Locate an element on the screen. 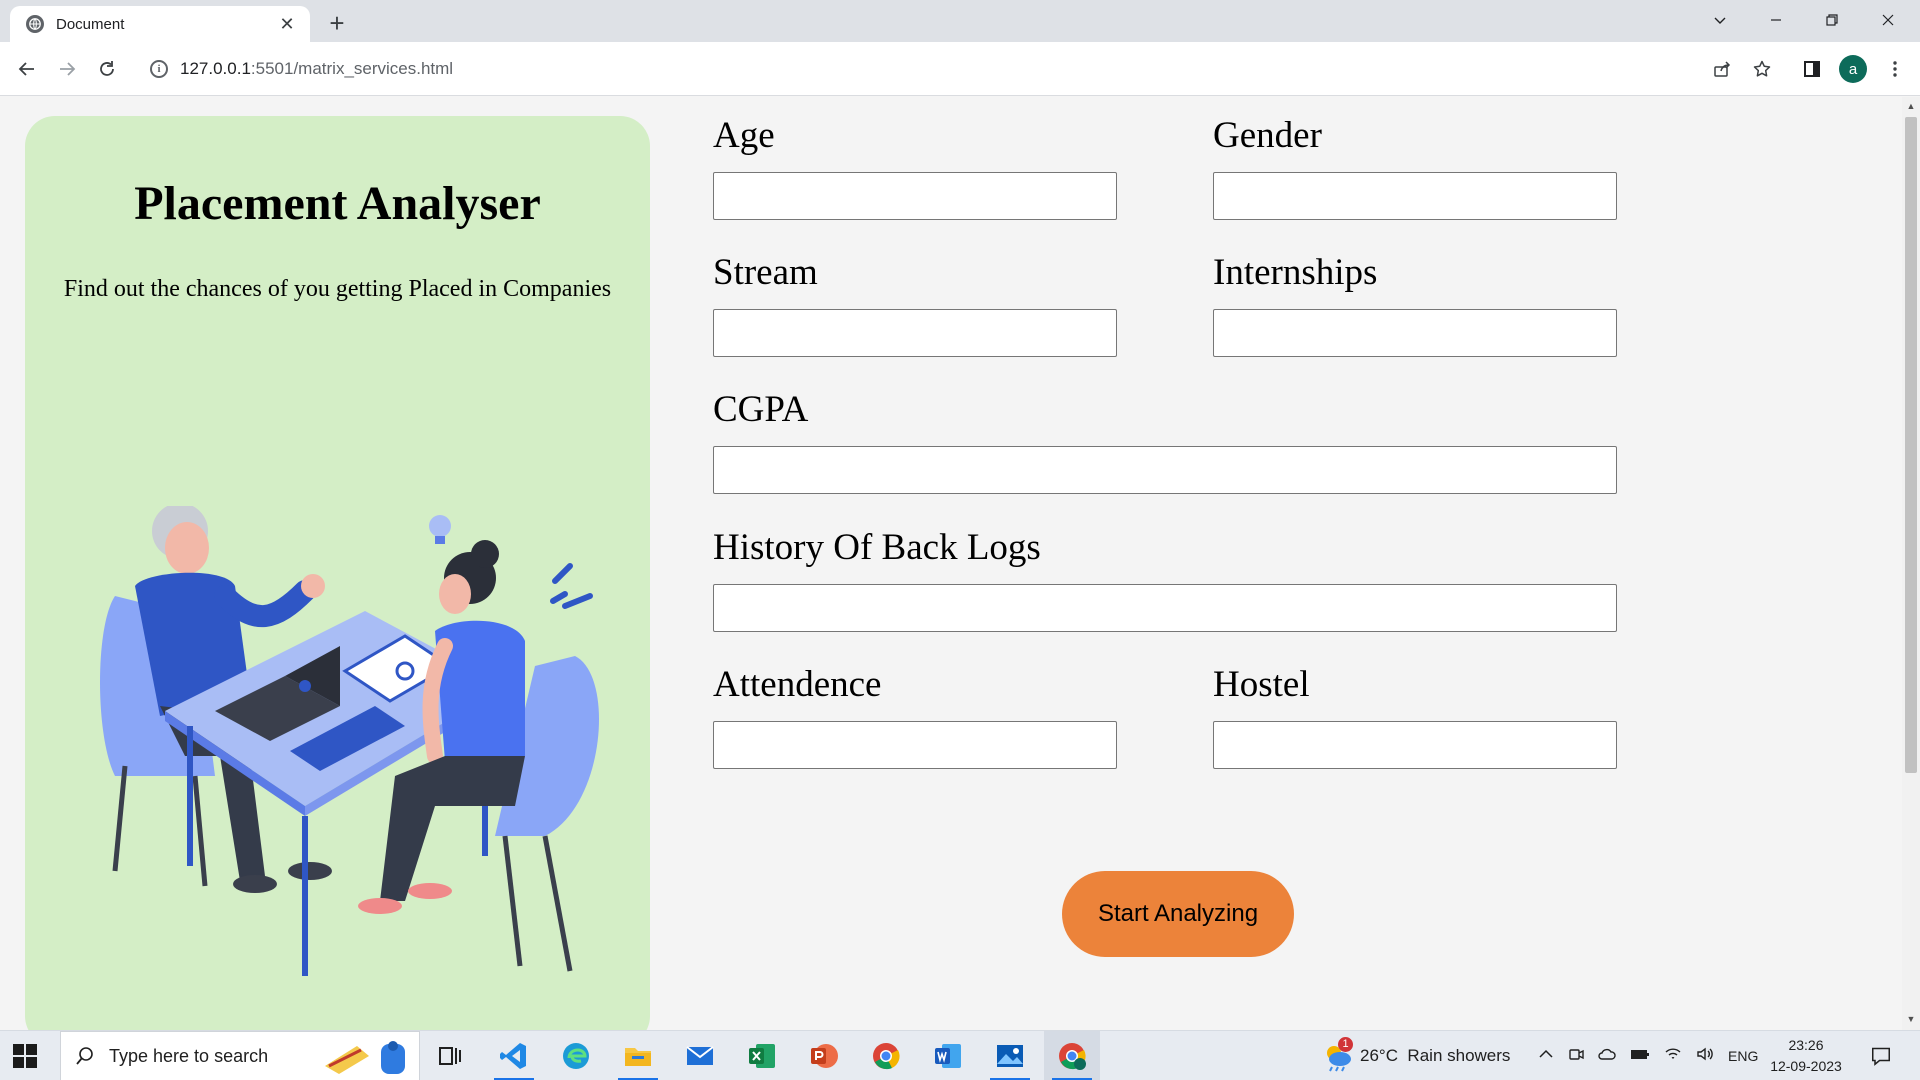 The image size is (1920, 1080). url-text: 127.0.0.1:5501/matrix_services.html is located at coordinates (317, 68).